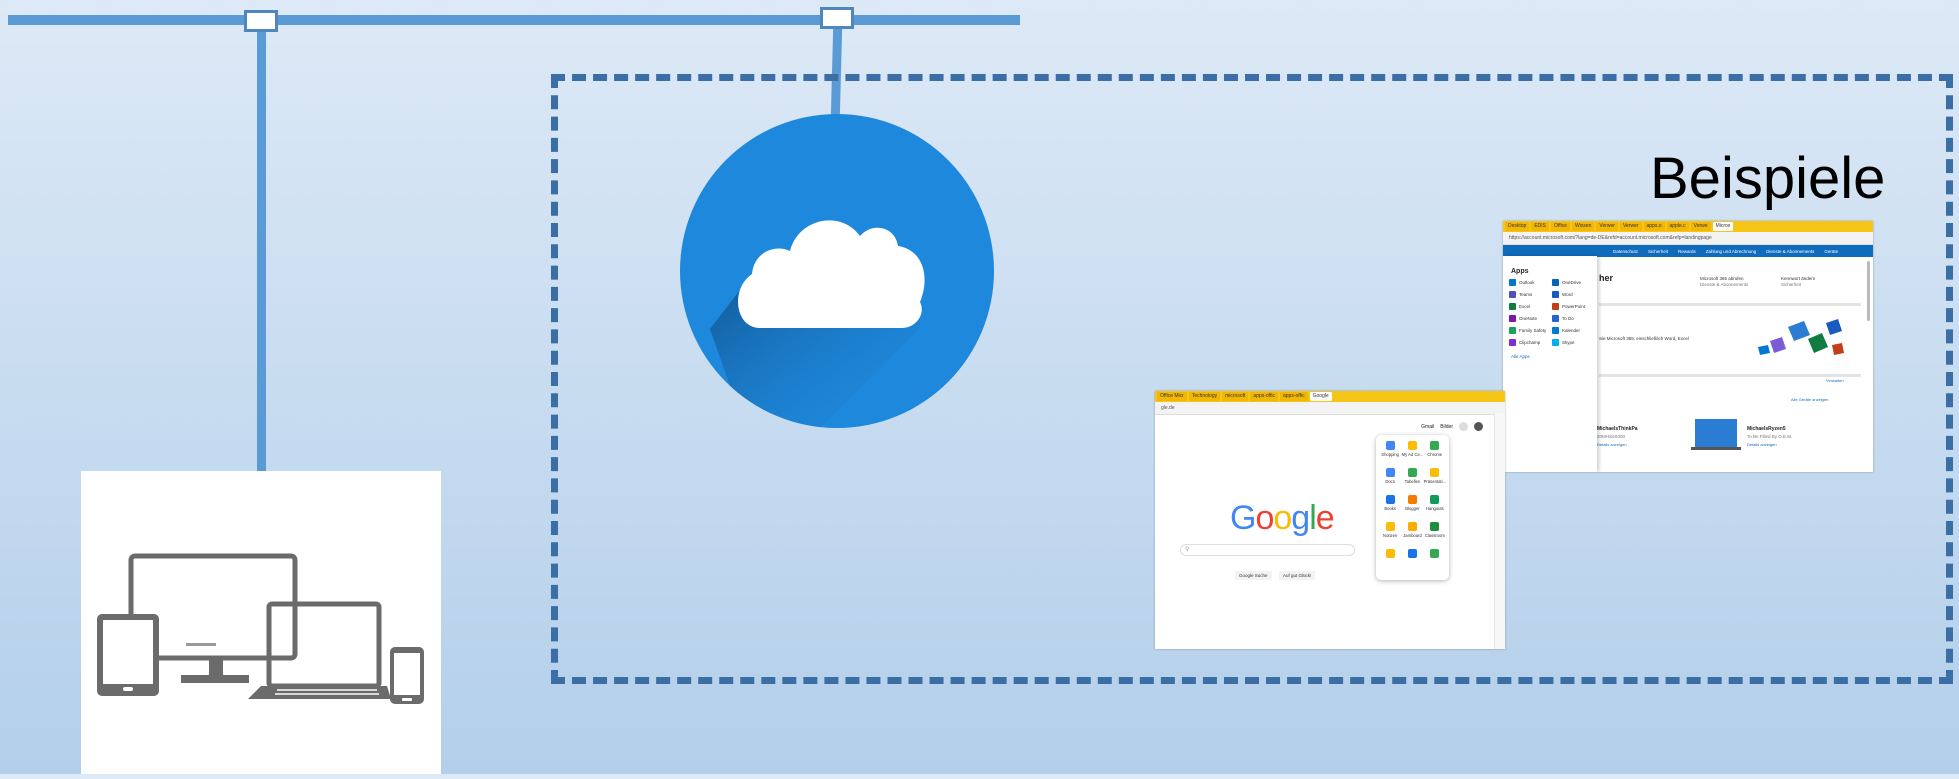 Image resolution: width=1959 pixels, height=779 pixels. I want to click on google-app-item: Notizen, so click(1390, 530).